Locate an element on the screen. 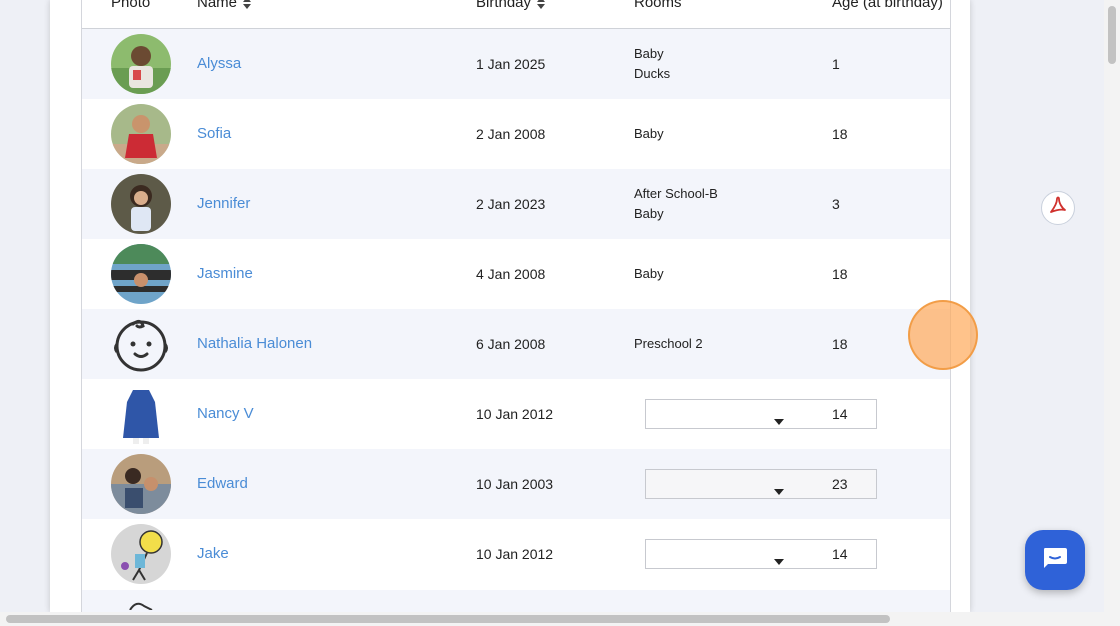 The height and width of the screenshot is (626, 1120). rooms-list: Preschool 2 is located at coordinates (668, 344).